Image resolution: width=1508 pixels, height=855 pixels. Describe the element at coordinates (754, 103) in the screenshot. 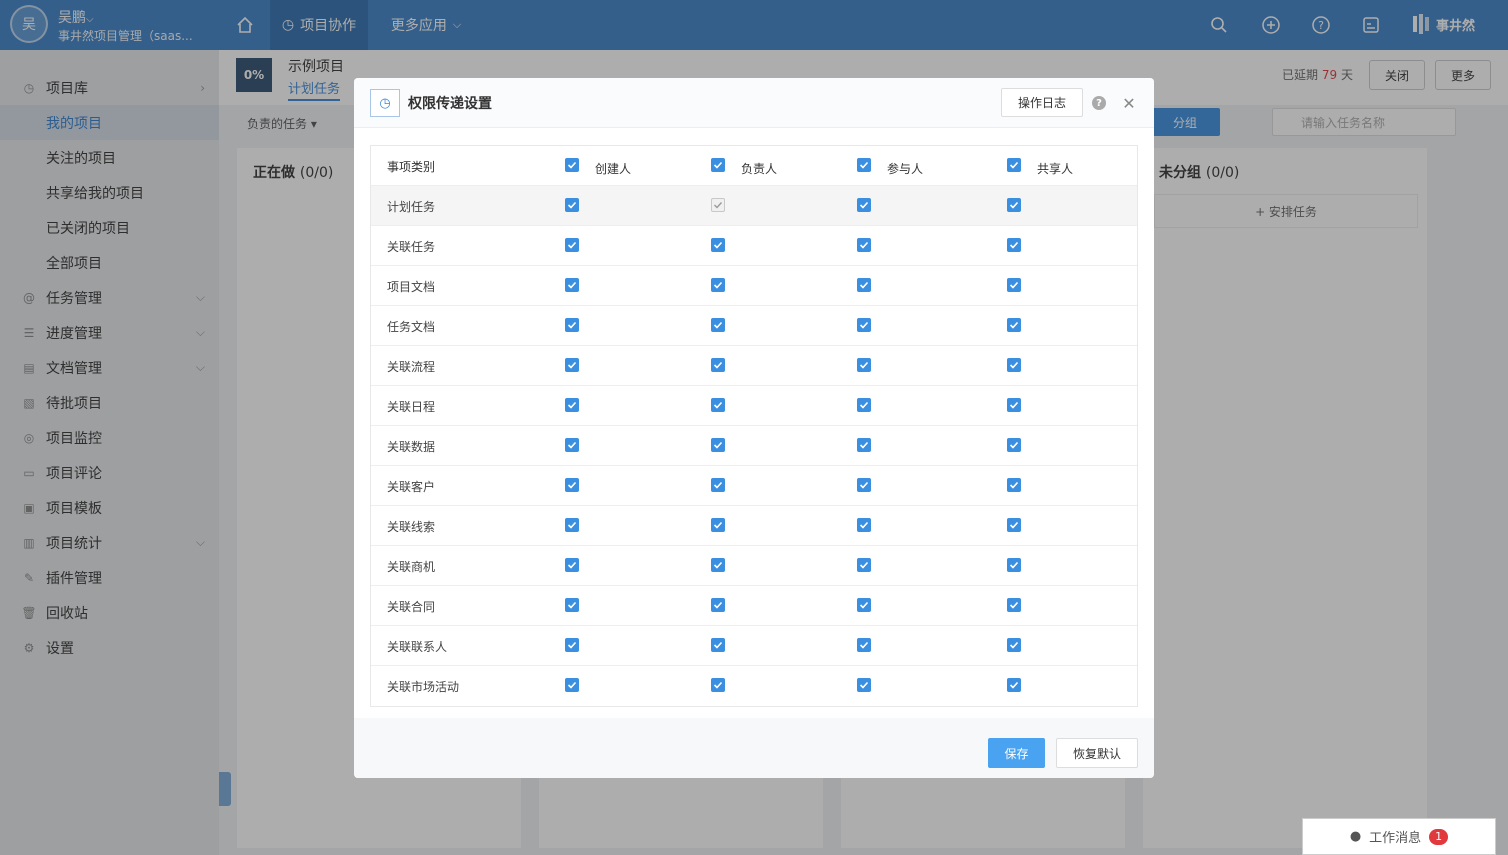

I see `modal-header: ◷ 权限传递设置 操作日志 ? ✕` at that location.